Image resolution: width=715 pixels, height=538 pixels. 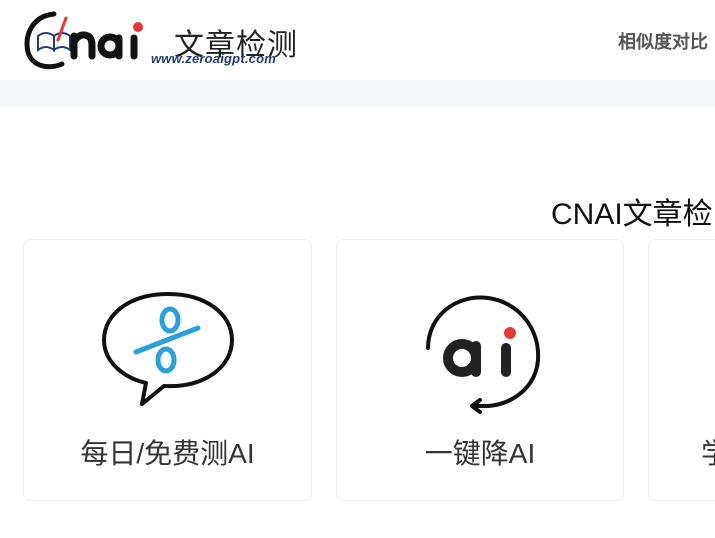 What do you see at coordinates (632, 214) in the screenshot?
I see `section-title: CNAI文章检` at bounding box center [632, 214].